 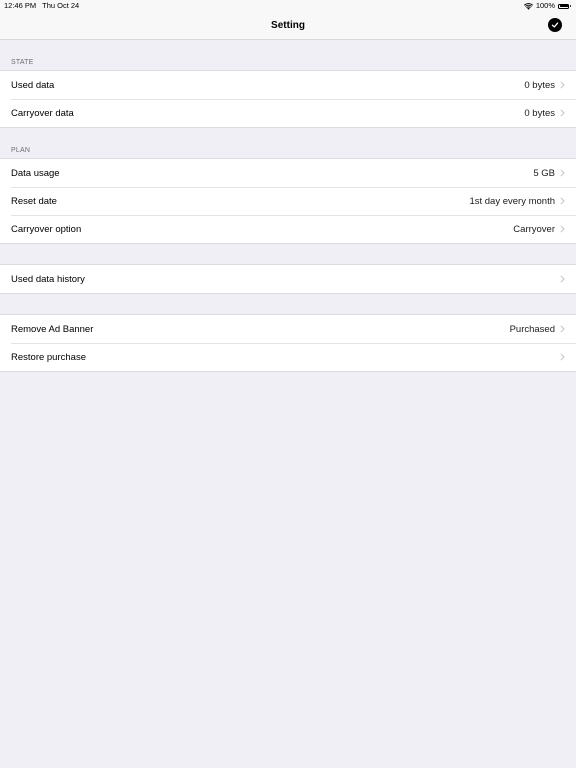 What do you see at coordinates (288, 229) in the screenshot?
I see `carryover-option-row: Carryover option Carryover` at bounding box center [288, 229].